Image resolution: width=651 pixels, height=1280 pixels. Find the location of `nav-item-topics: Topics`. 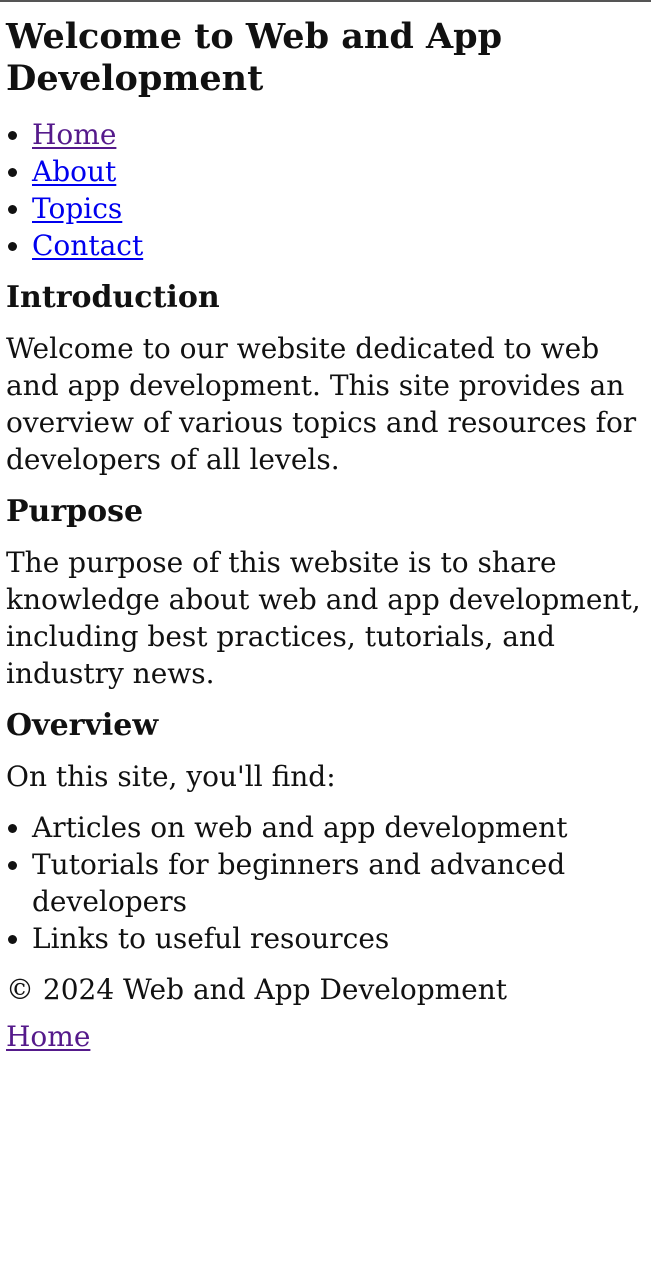

nav-item-topics: Topics is located at coordinates (338, 208).